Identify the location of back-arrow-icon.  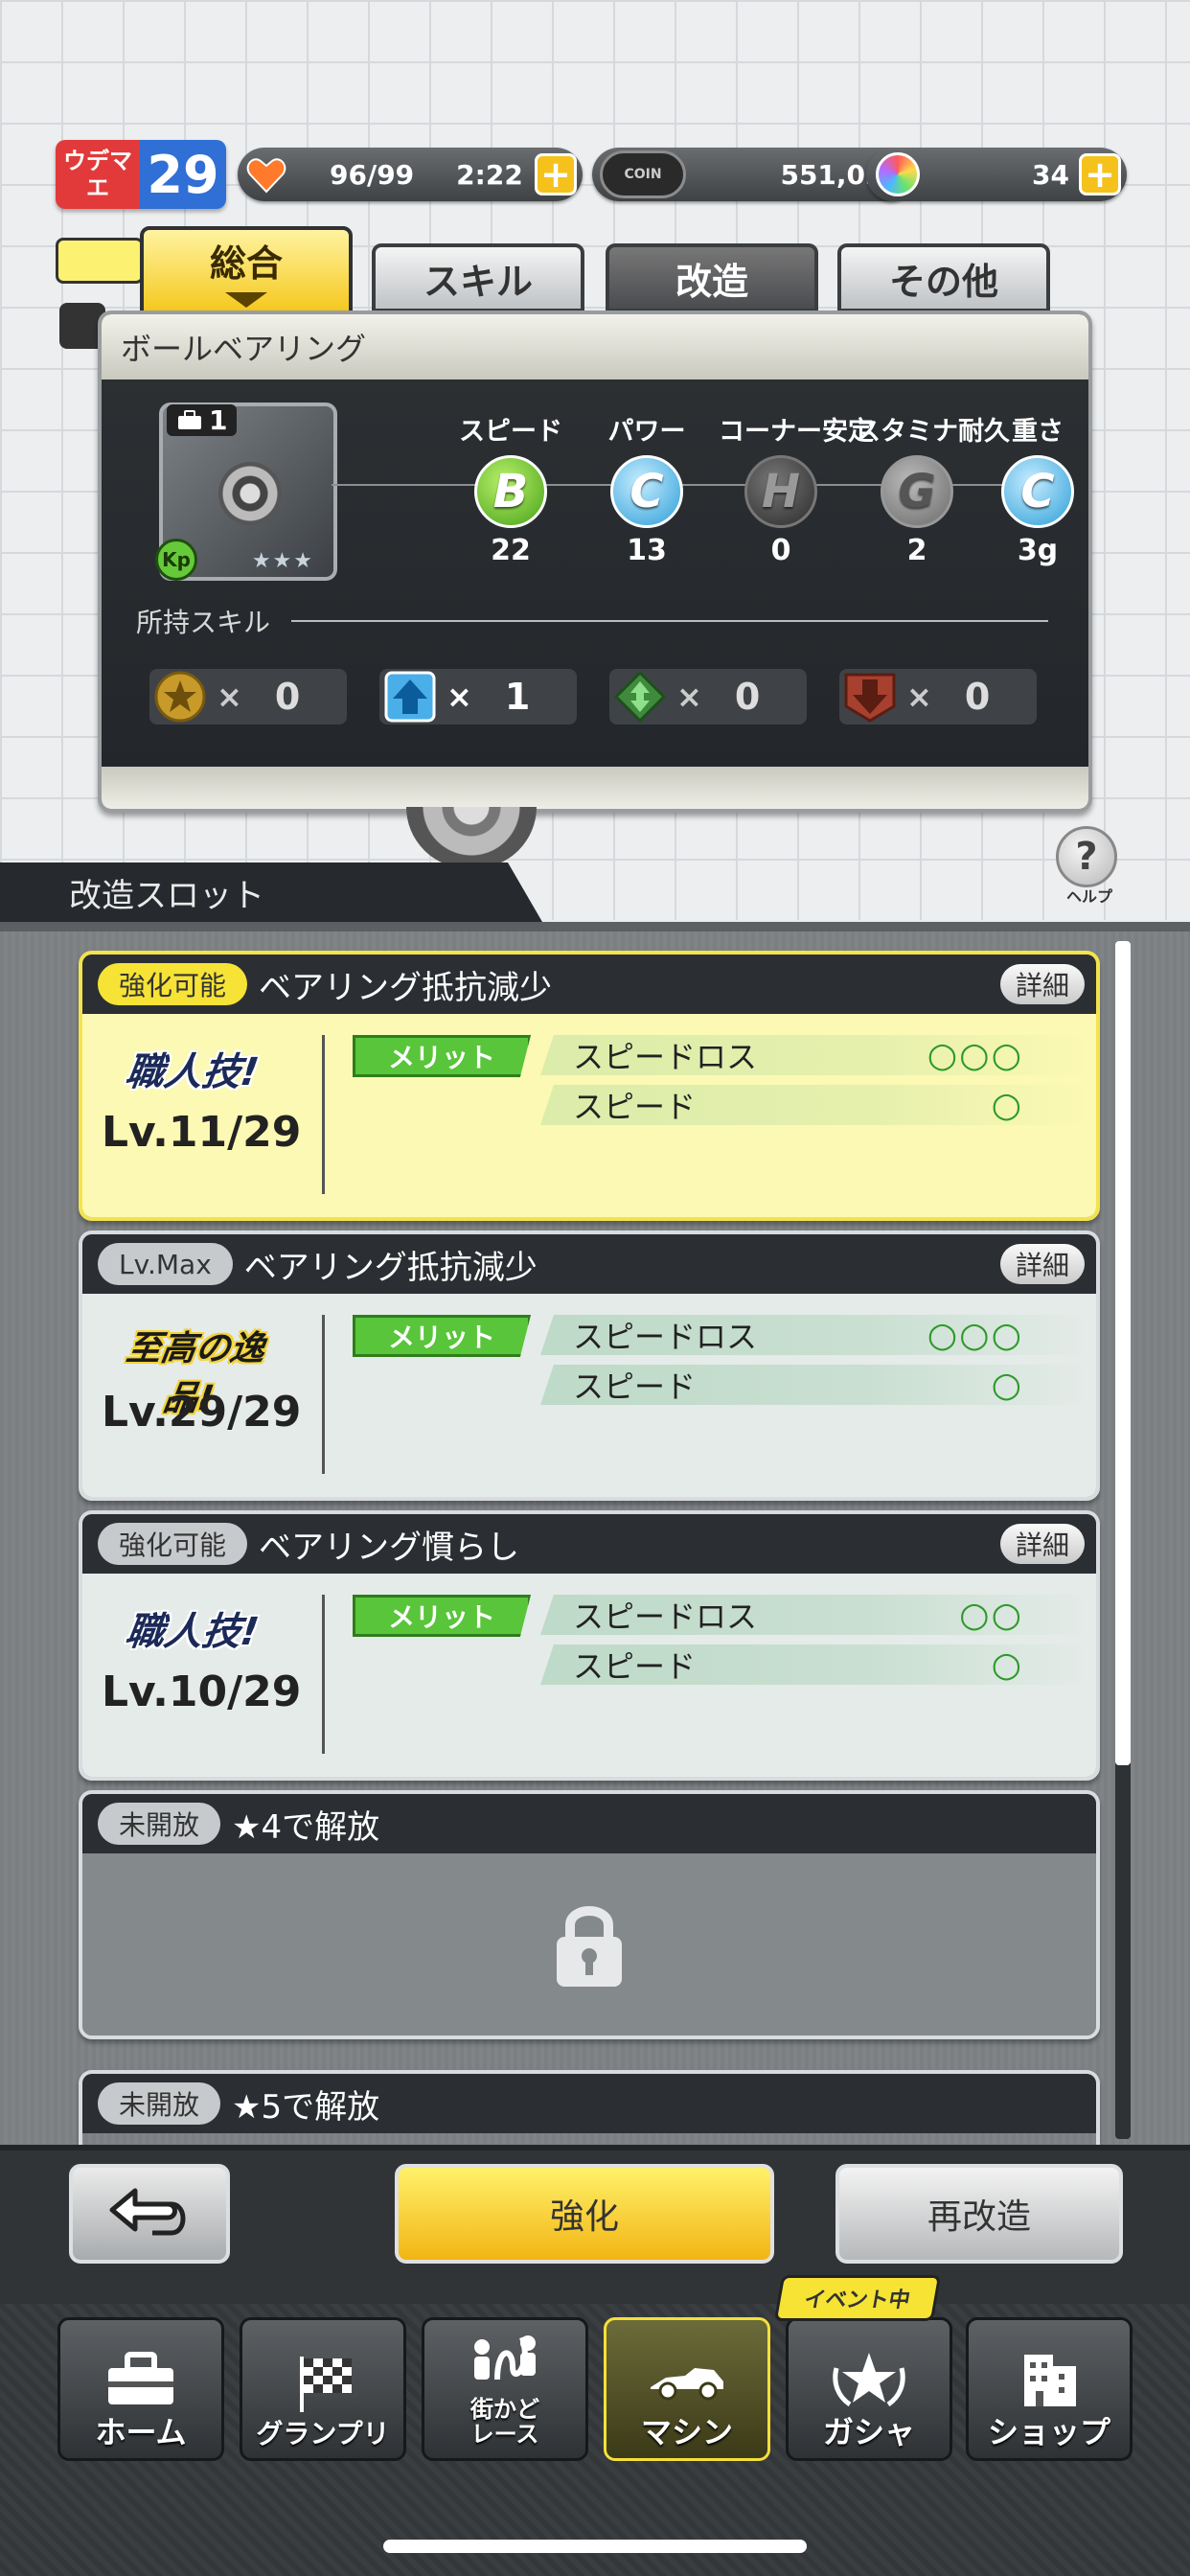
(148, 2212).